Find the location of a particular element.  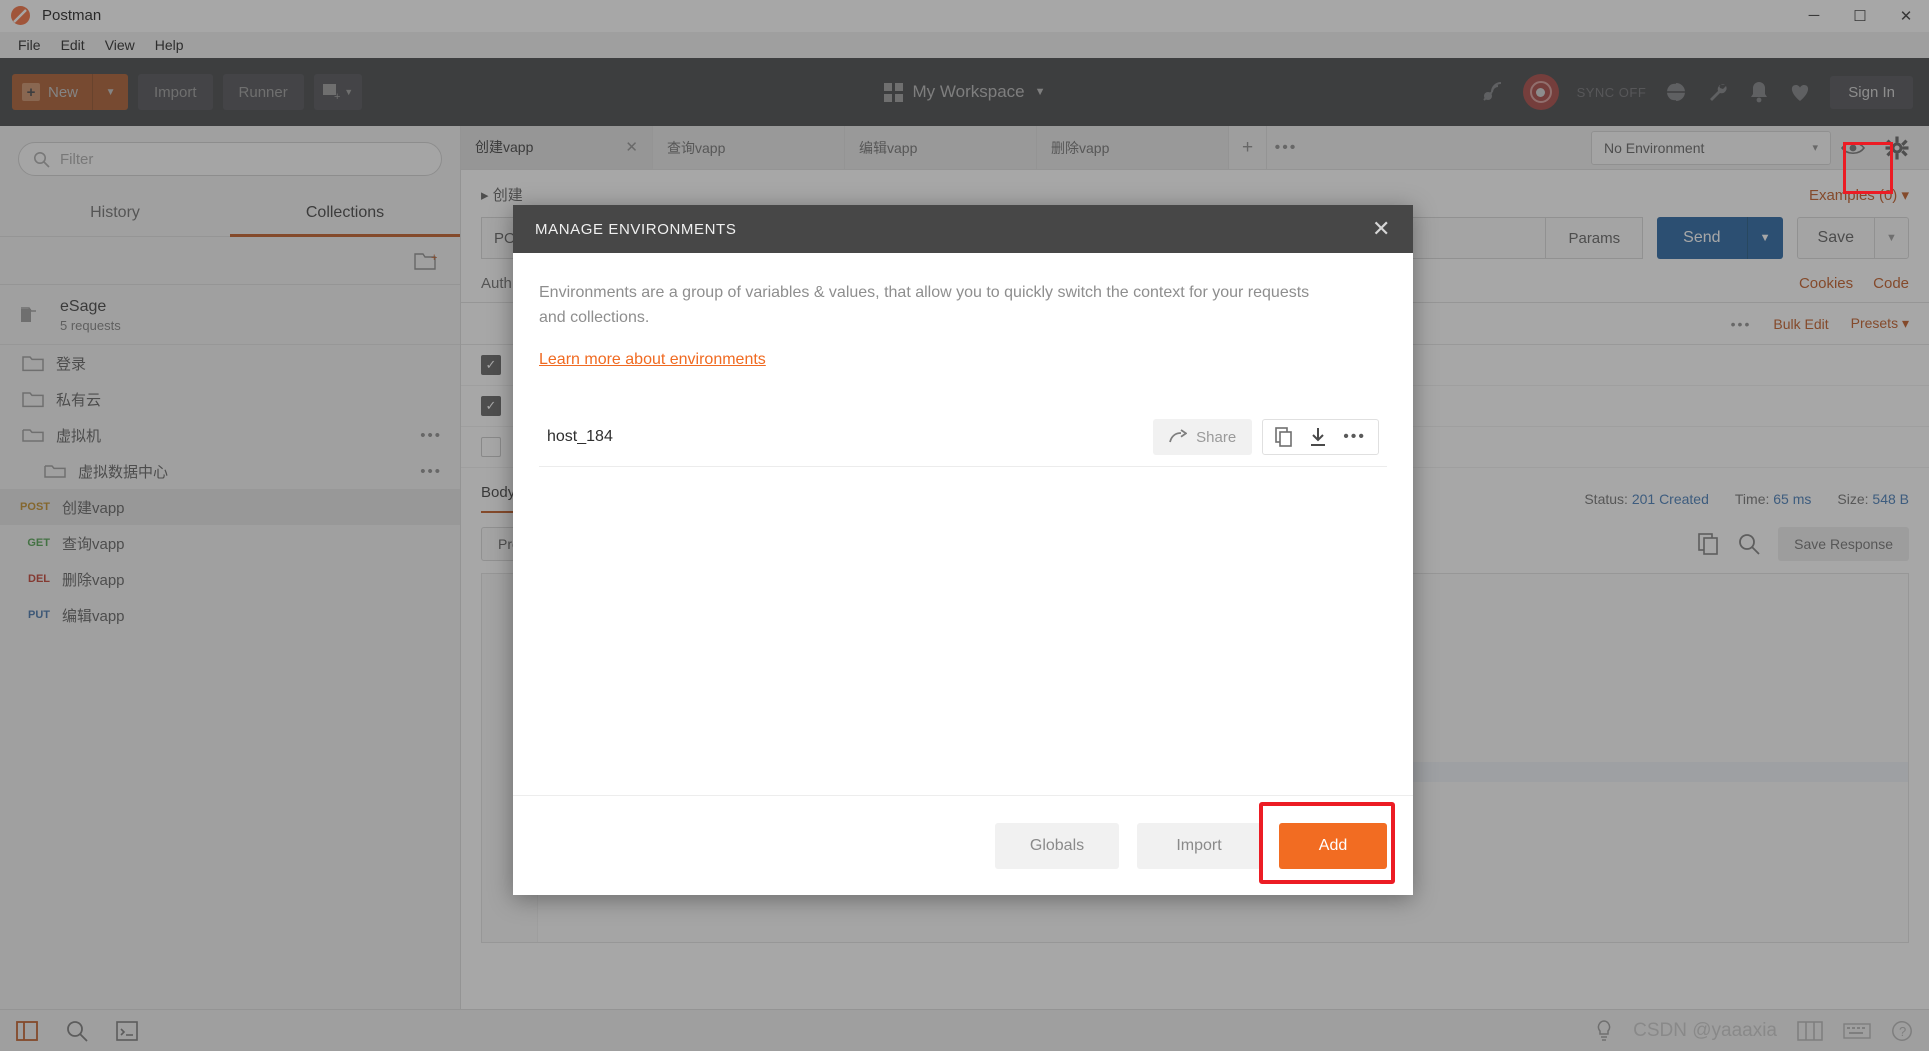

modal-footer: Globals Import Add is located at coordinates (963, 845).